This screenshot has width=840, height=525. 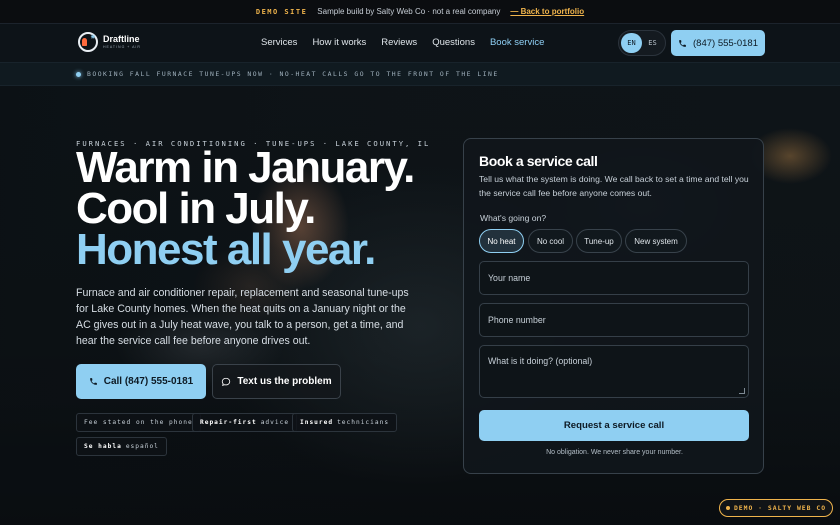 I want to click on demo-tag: DEMO SITE, so click(x=281, y=11).